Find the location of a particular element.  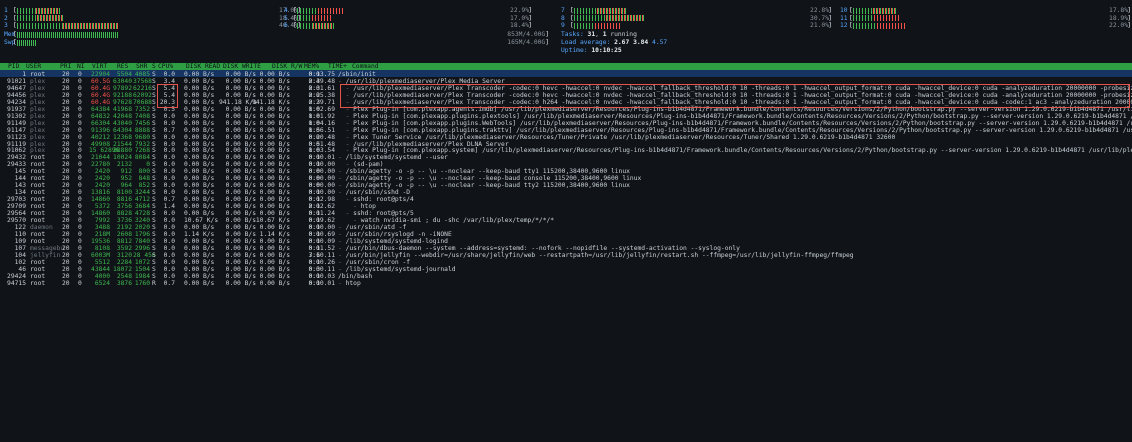

uptime-line: Uptime: 10:10:25 is located at coordinates (591, 51).